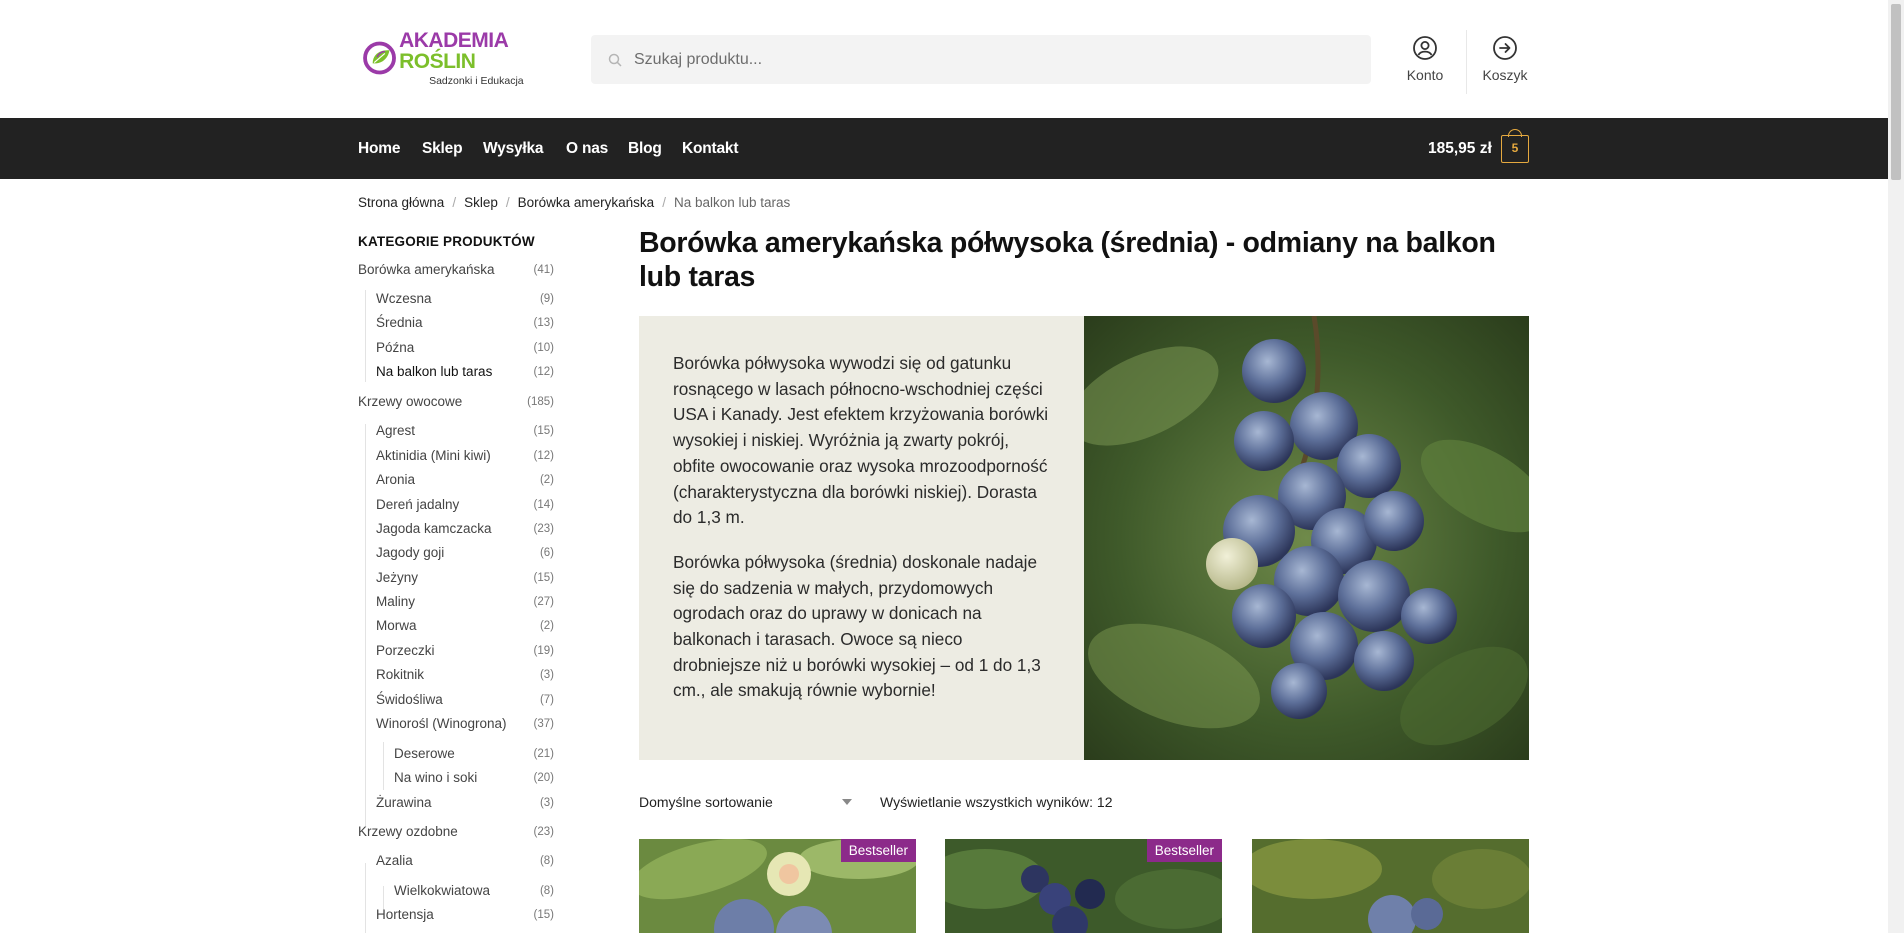 The height and width of the screenshot is (933, 1904). What do you see at coordinates (465, 650) in the screenshot?
I see `sidebar-category-item: Porzeczki (19)` at bounding box center [465, 650].